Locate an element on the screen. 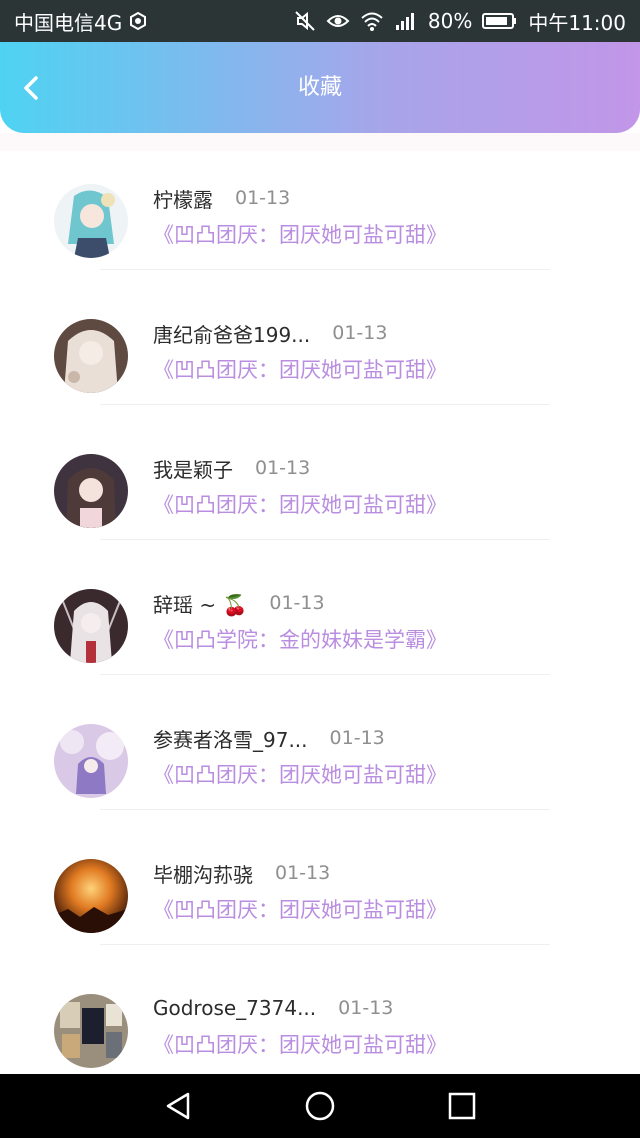 This screenshot has height=1138, width=640. story-title: 《凹凸学院：金的妹妹是学霸》 is located at coordinates (300, 639).